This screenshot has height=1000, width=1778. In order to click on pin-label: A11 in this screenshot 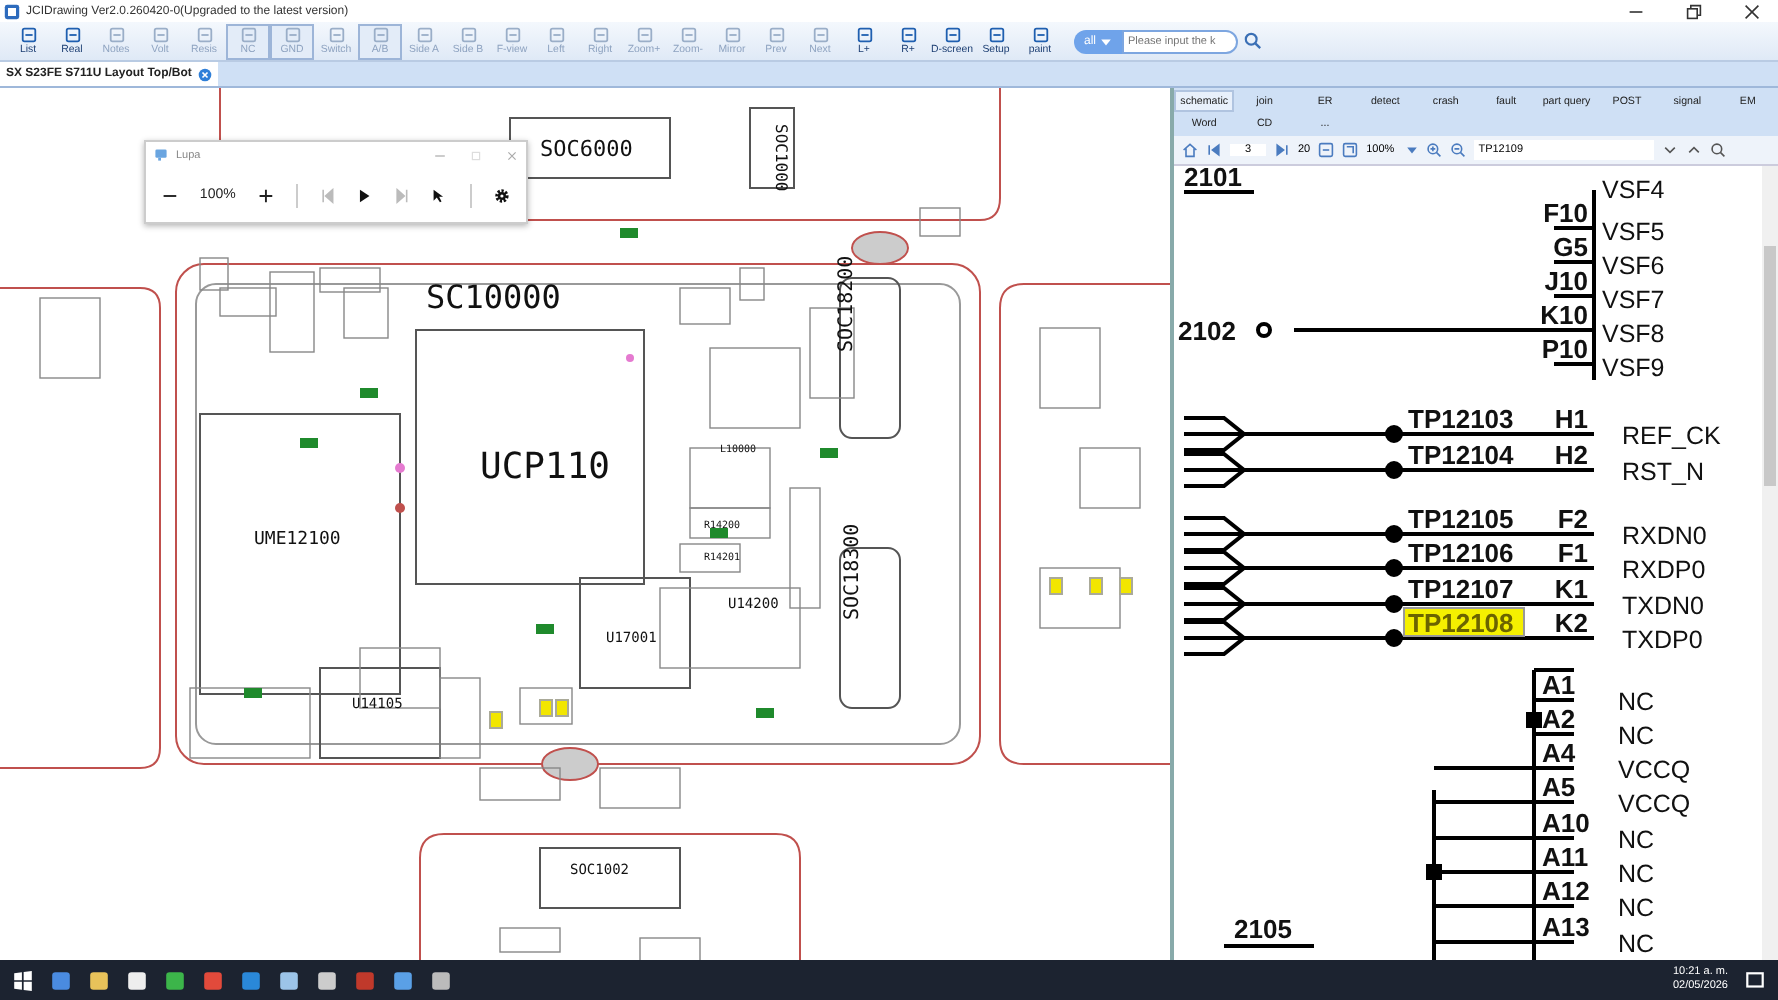, I will do `click(1565, 857)`.